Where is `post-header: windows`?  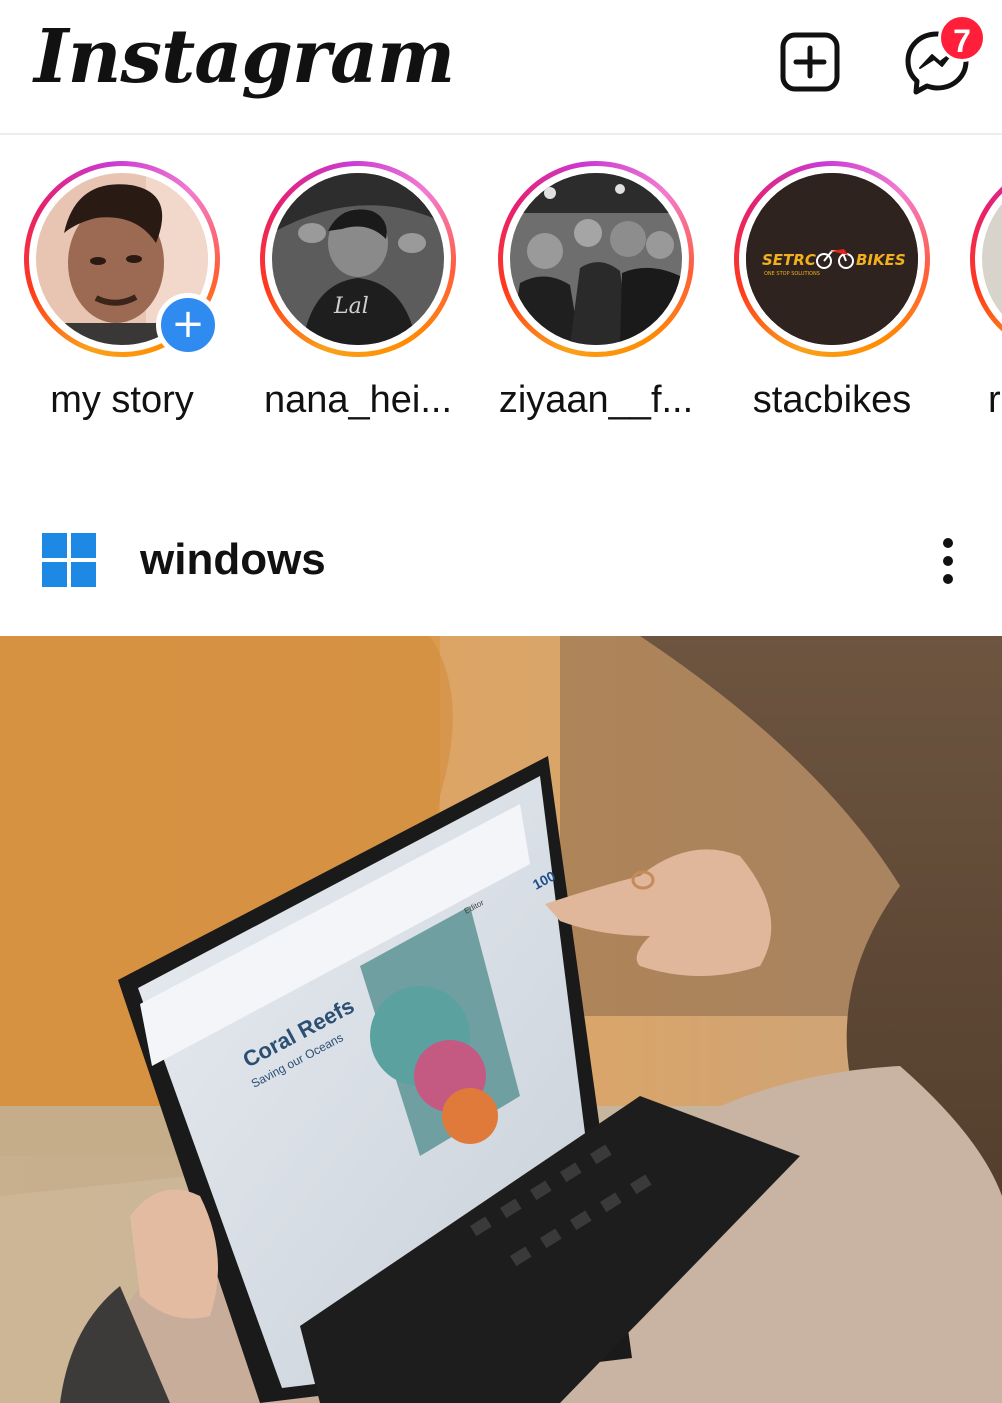
post-header: windows is located at coordinates (501, 570).